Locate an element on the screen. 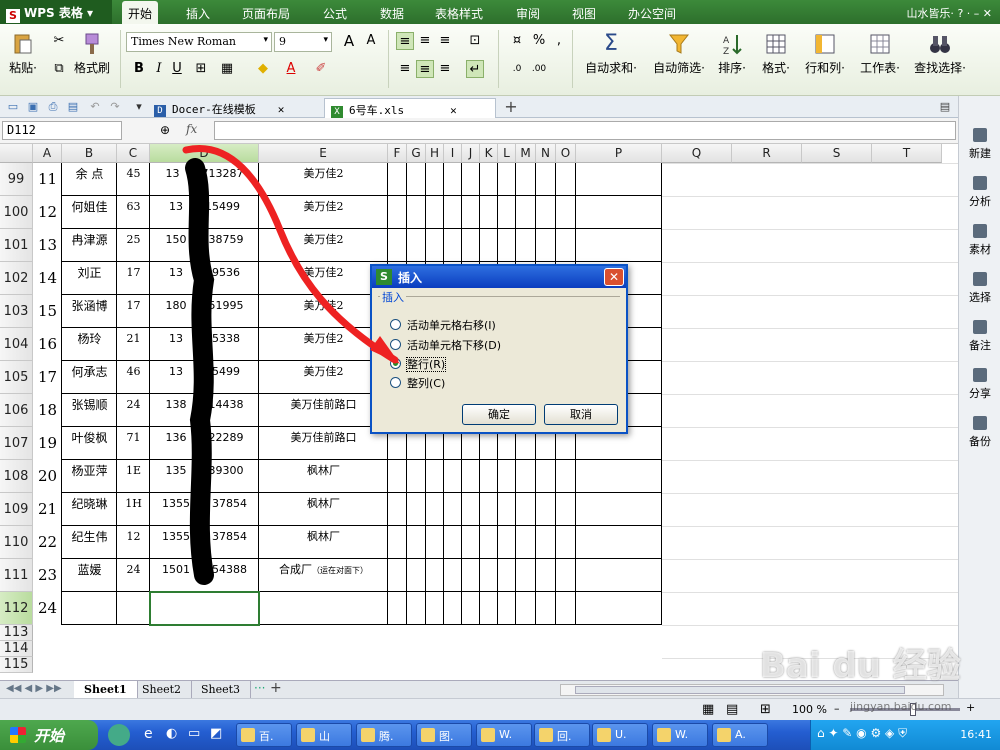 This screenshot has width=1000, height=750. sheet-tab-1: Sheet1 is located at coordinates (106, 690).